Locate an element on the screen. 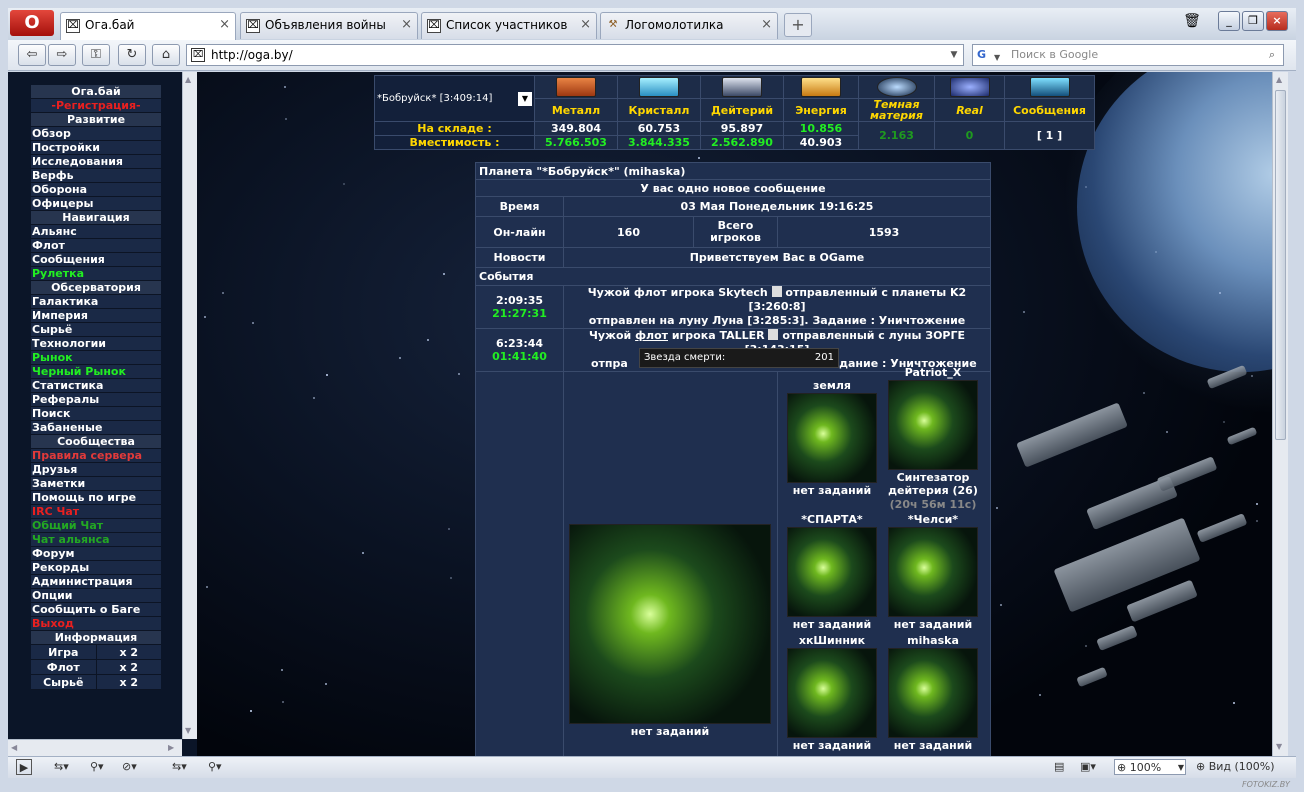 The width and height of the screenshot is (1304, 792). menu-item: Альянс is located at coordinates (96, 232).